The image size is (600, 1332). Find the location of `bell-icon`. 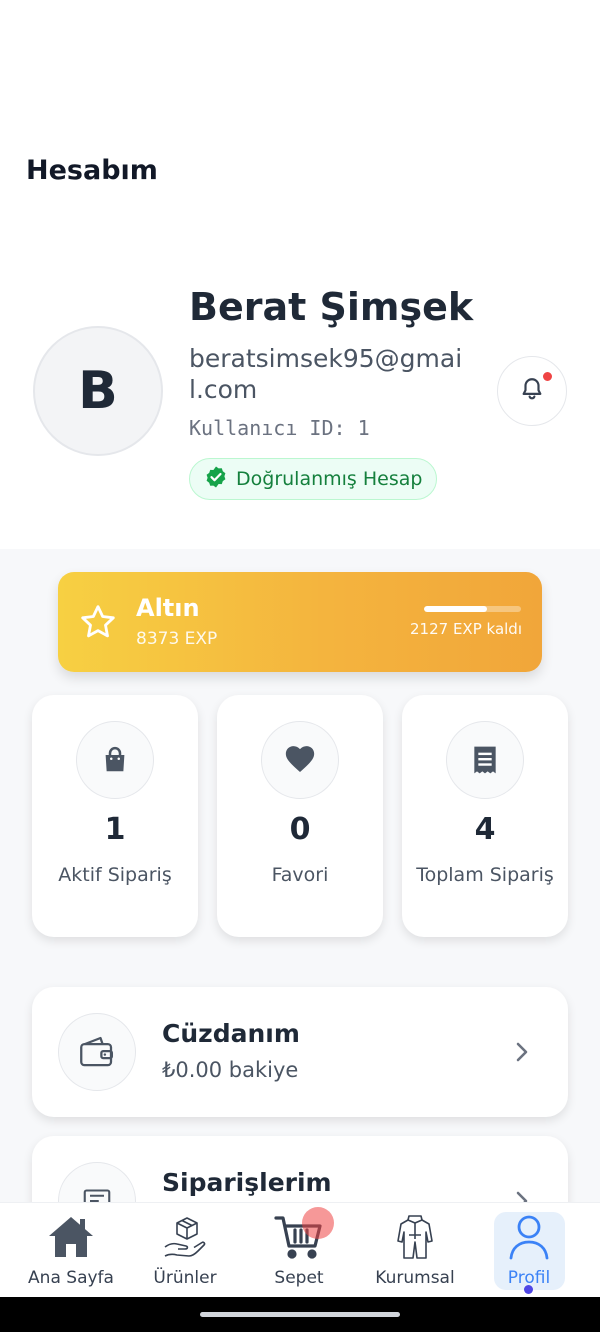

bell-icon is located at coordinates (532, 391).